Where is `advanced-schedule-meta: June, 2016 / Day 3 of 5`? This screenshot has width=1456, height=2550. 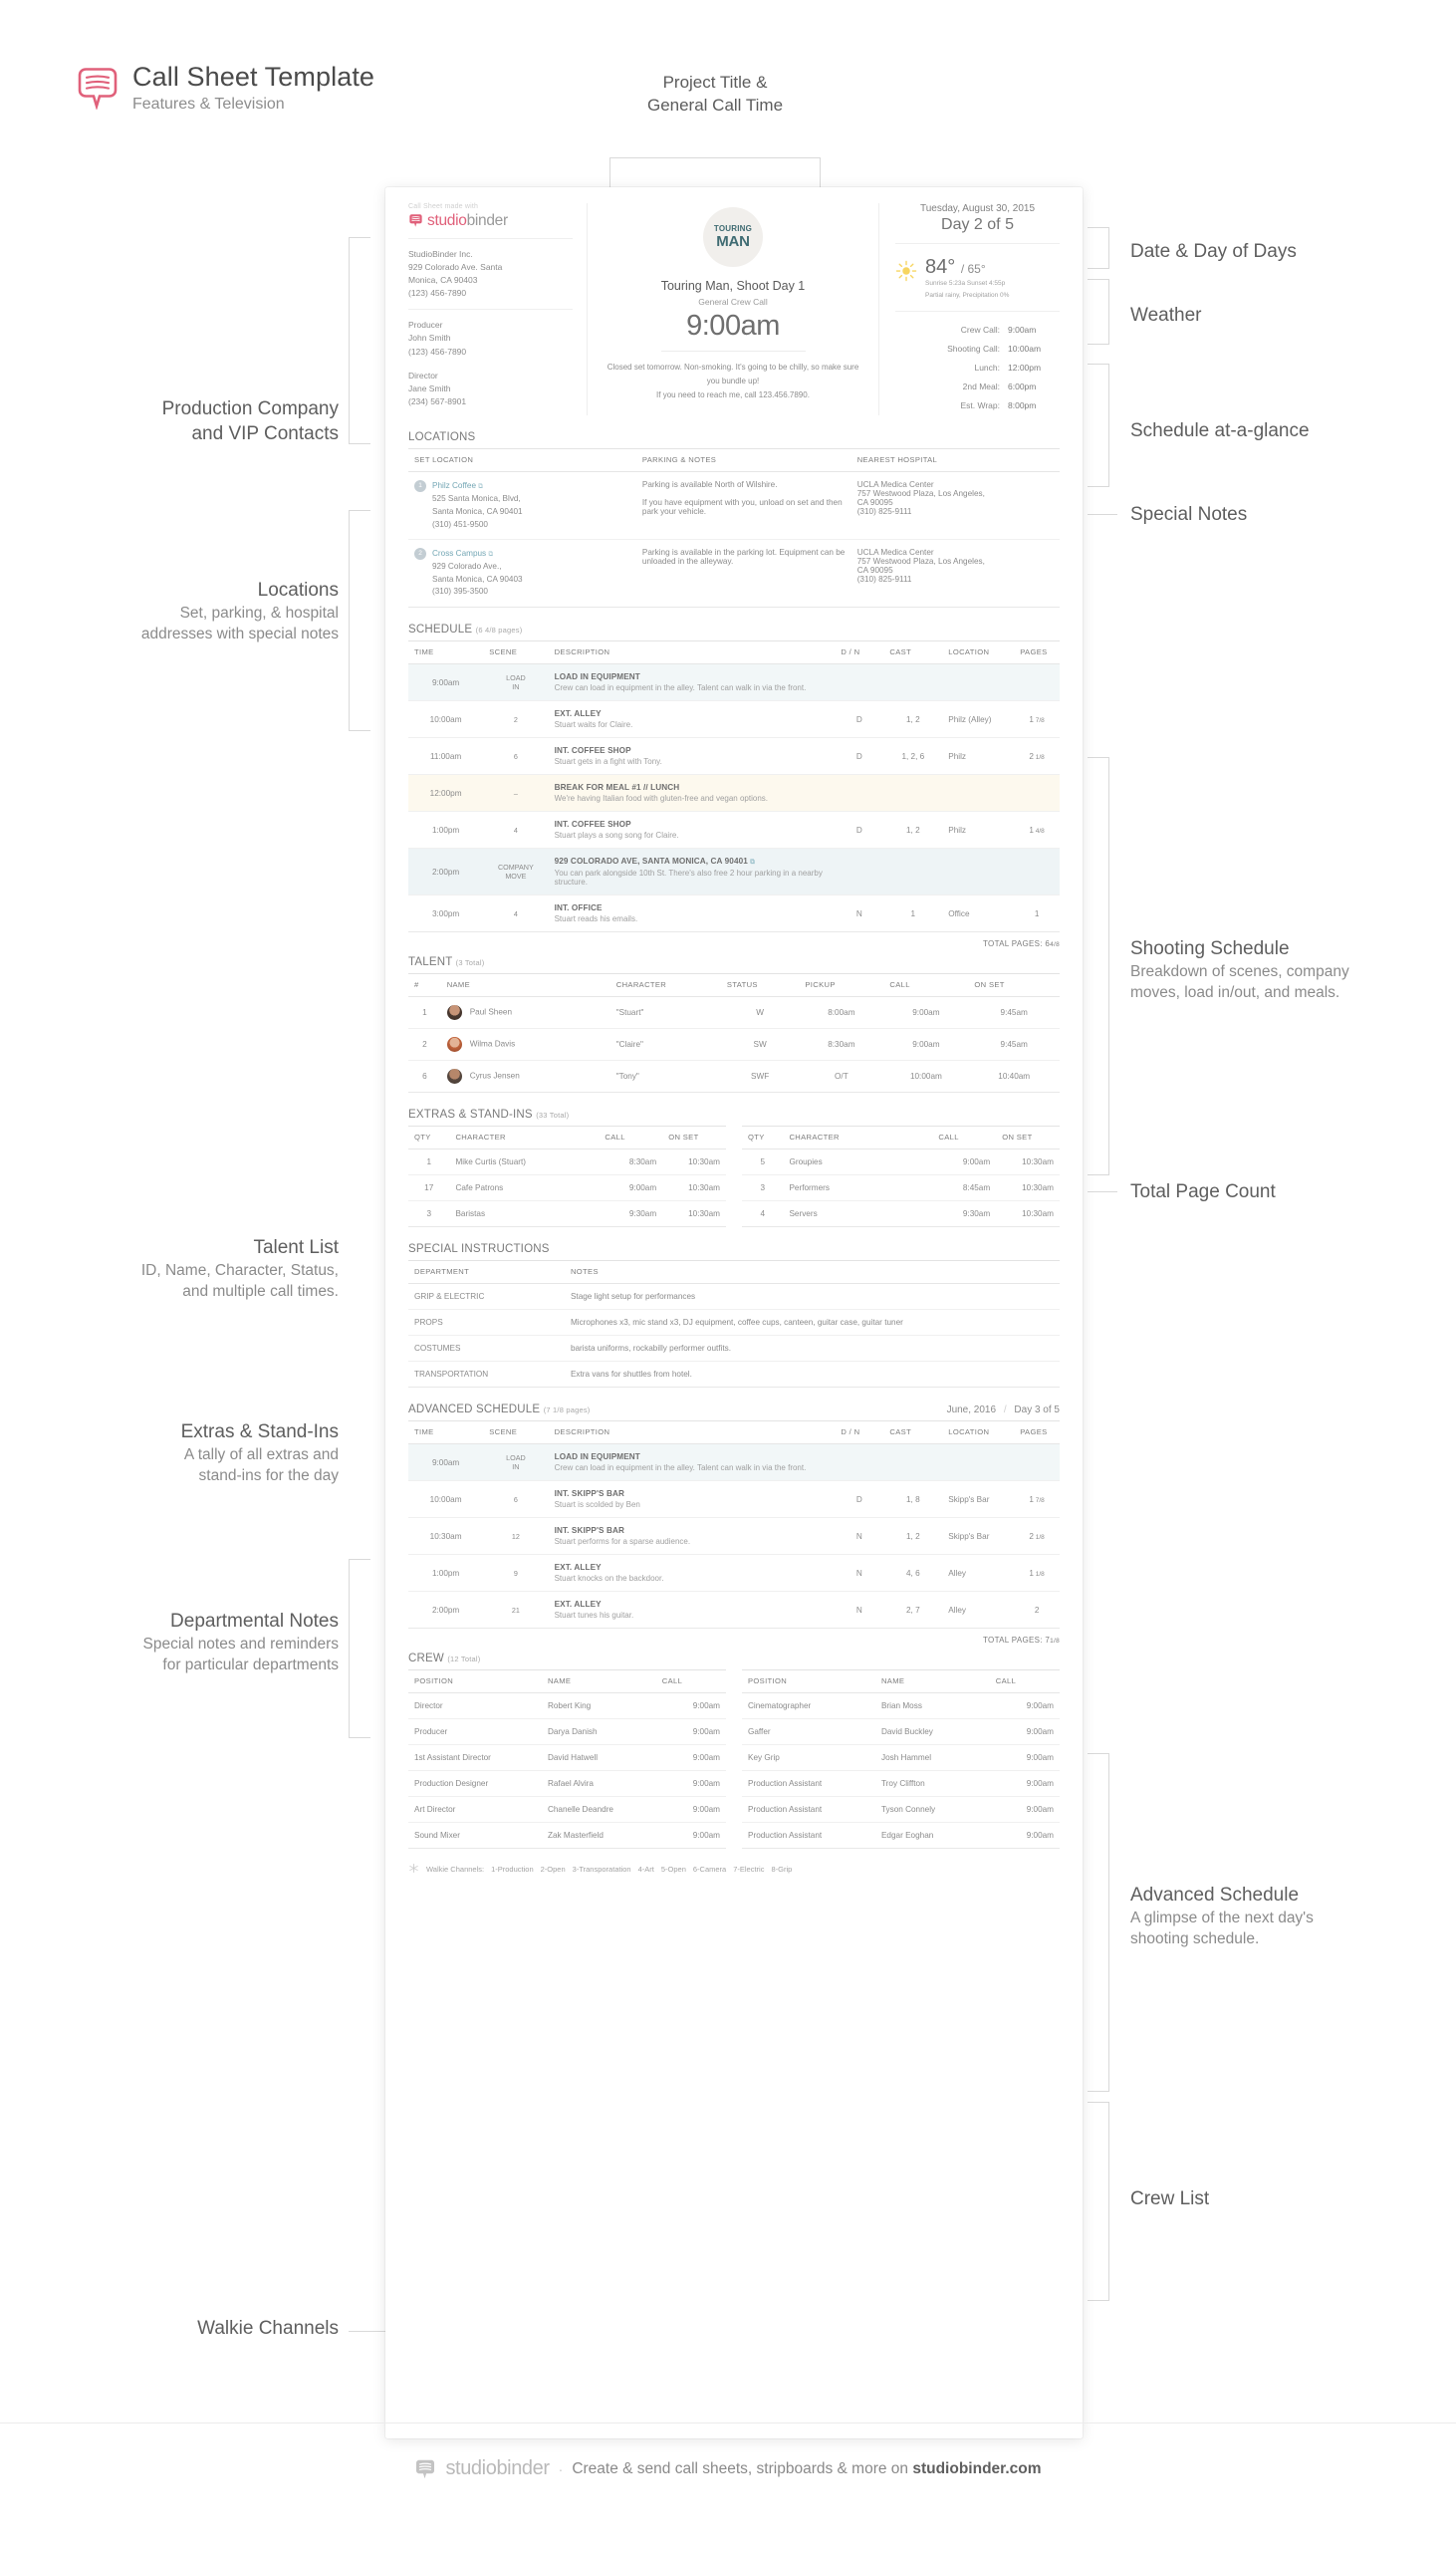 advanced-schedule-meta: June, 2016 / Day 3 of 5 is located at coordinates (1003, 1410).